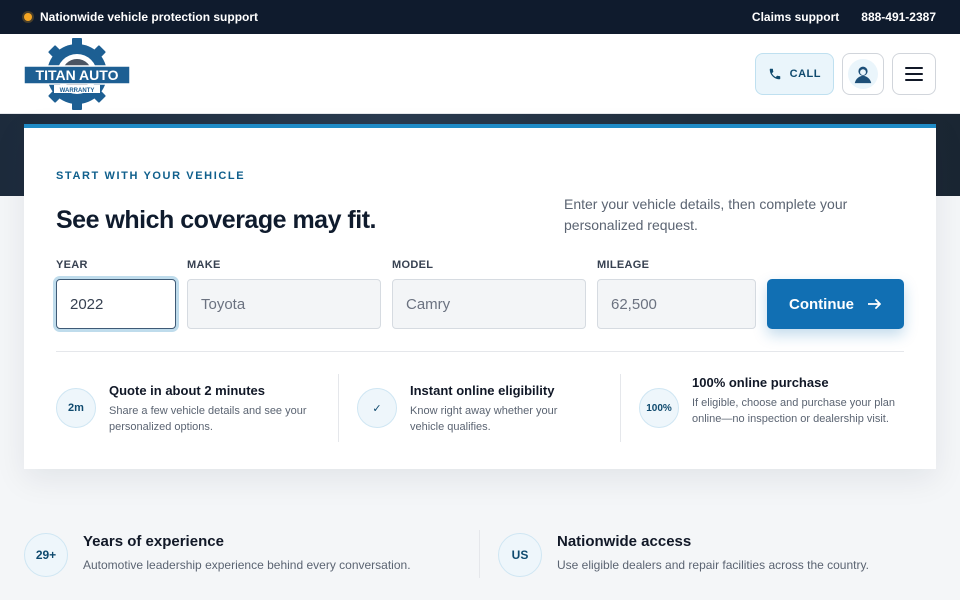 Image resolution: width=960 pixels, height=600 pixels. Describe the element at coordinates (187, 390) in the screenshot. I see `feature-title: Quote in about 2 minutes` at that location.